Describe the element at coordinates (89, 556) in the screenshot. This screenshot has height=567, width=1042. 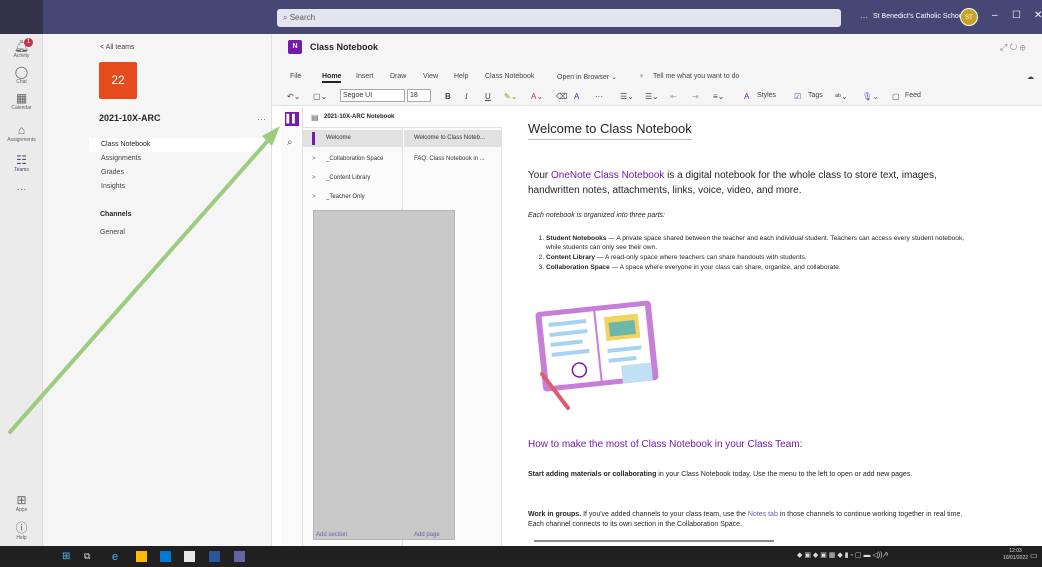
I see `task-view-icon: ⧉` at that location.